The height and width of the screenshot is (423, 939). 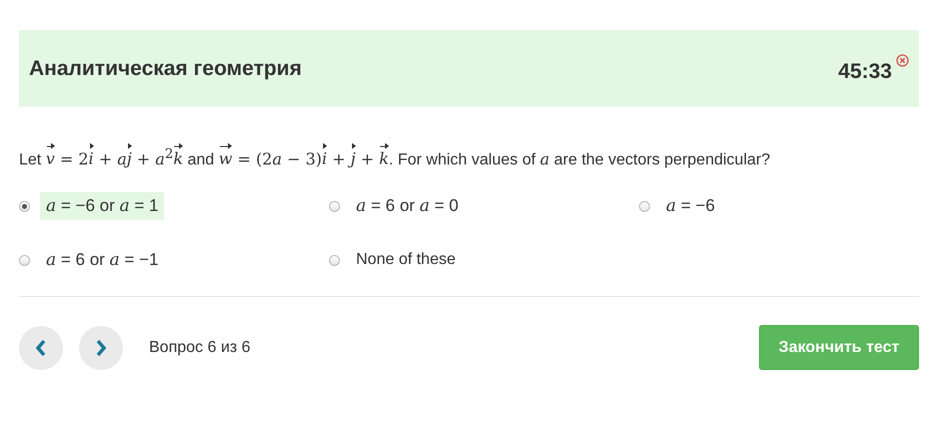 What do you see at coordinates (690, 206) in the screenshot?
I see `answer-option: a = −6` at bounding box center [690, 206].